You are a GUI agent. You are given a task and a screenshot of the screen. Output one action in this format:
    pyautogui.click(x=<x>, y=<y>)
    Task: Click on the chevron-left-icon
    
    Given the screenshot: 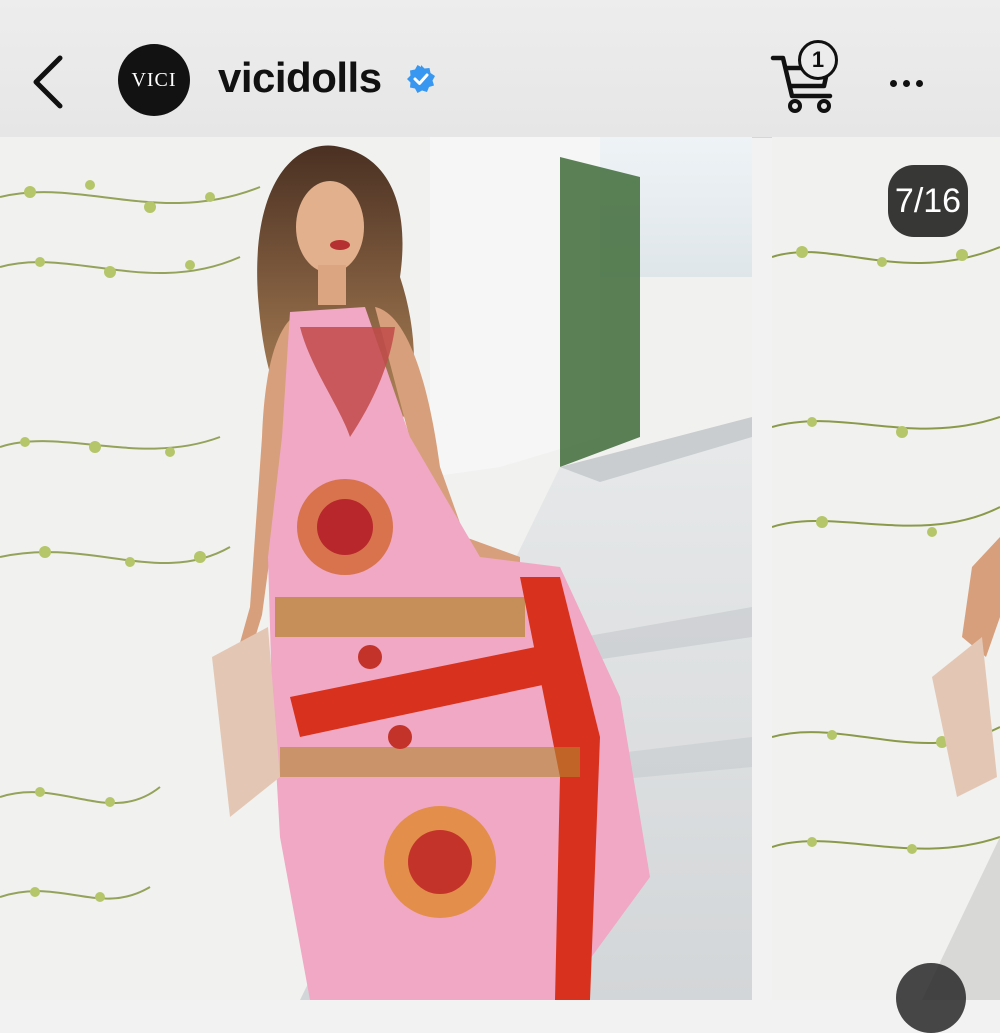 What is the action you would take?
    pyautogui.click(x=50, y=82)
    